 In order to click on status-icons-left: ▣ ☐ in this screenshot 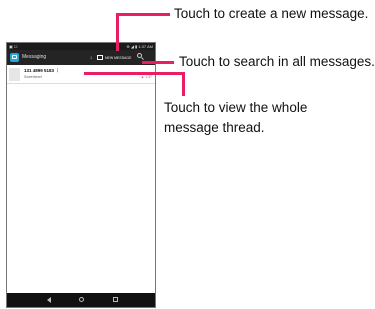, I will do `click(13, 46)`.